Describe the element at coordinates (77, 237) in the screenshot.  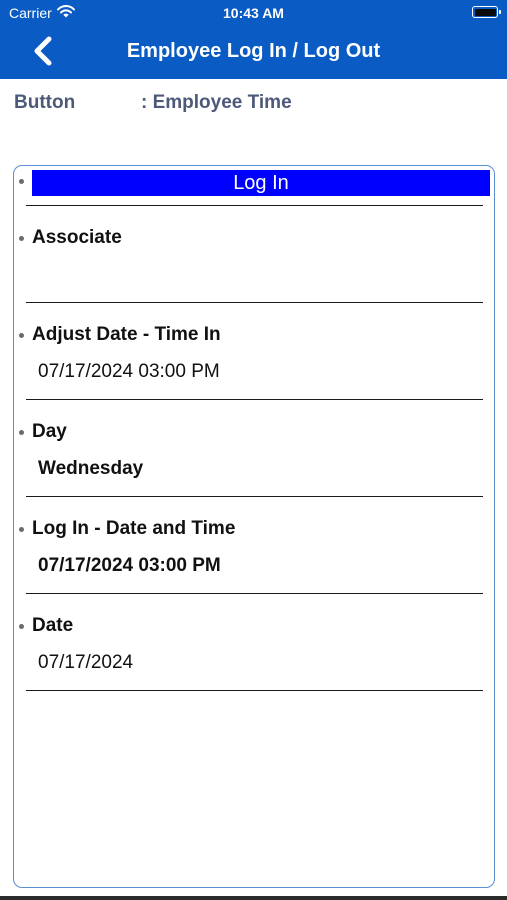
I see `associate-label: Associate` at that location.